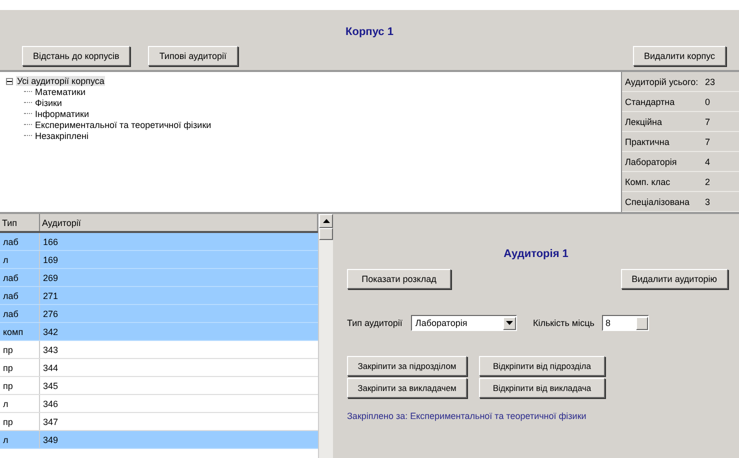 The image size is (739, 458). I want to click on table-cell-text: 276, so click(51, 314).